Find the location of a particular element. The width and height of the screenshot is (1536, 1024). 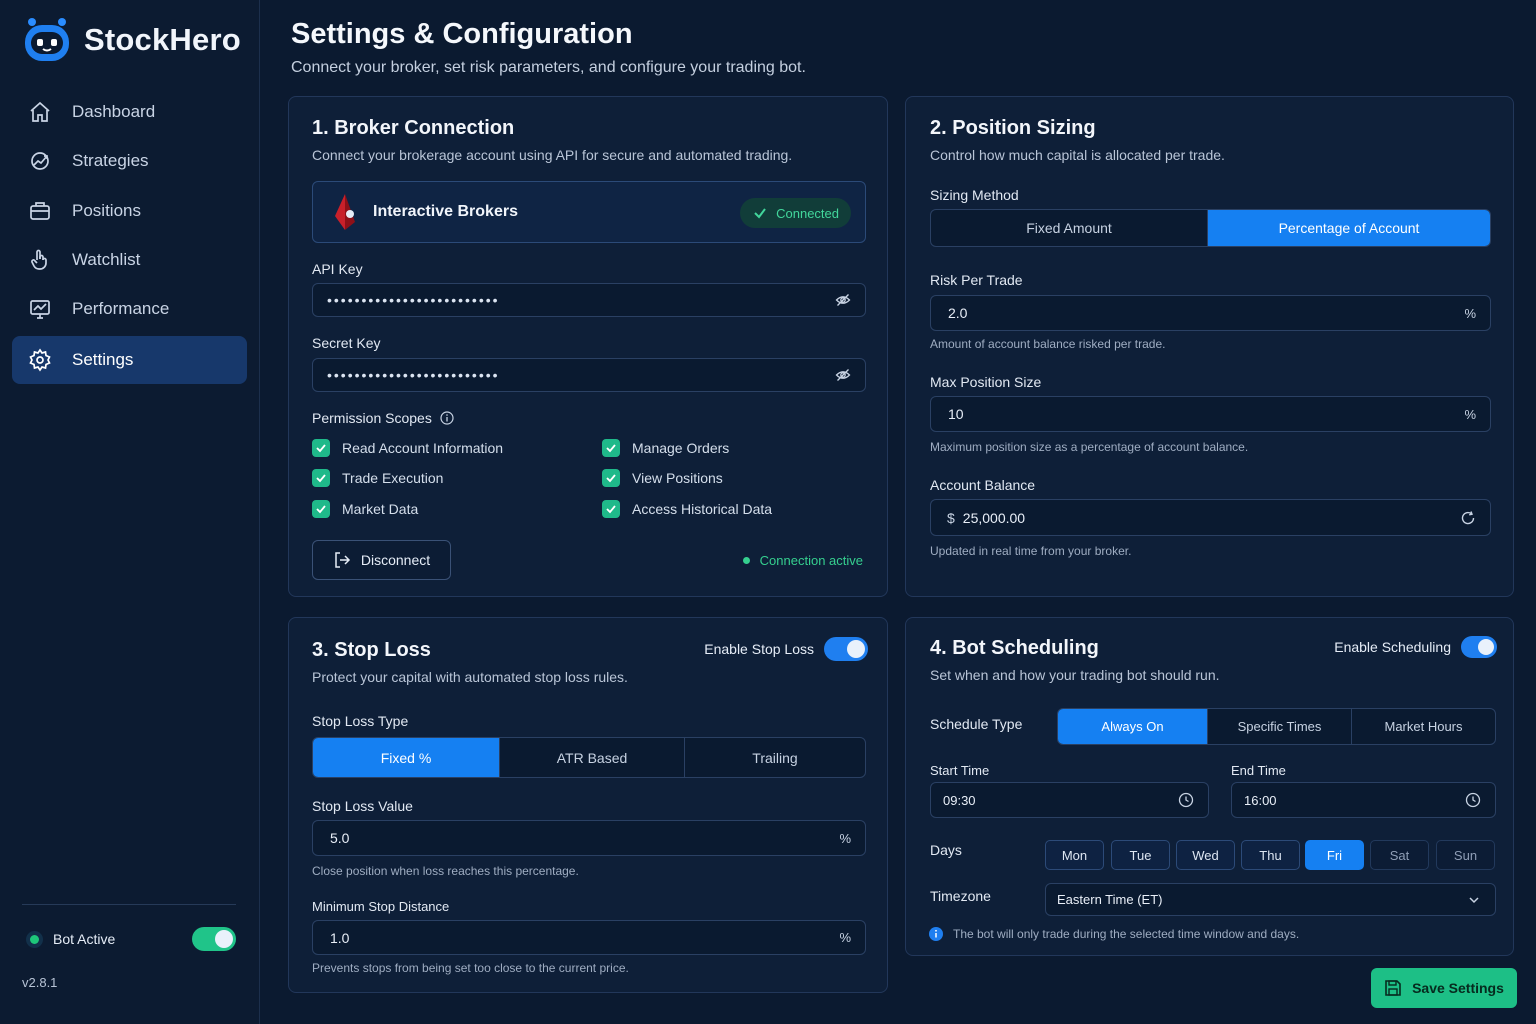

sidebar-item-label: Performance is located at coordinates (121, 309).